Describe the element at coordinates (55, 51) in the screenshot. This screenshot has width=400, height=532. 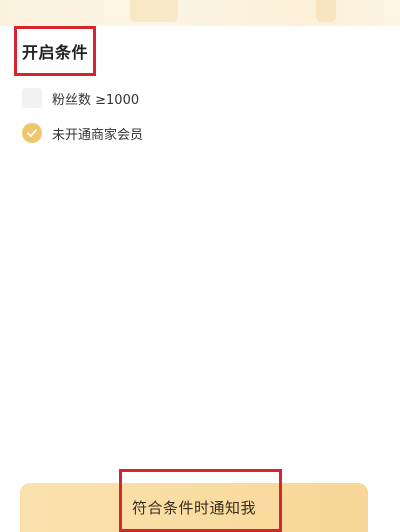
I see `title-highlight-box` at that location.